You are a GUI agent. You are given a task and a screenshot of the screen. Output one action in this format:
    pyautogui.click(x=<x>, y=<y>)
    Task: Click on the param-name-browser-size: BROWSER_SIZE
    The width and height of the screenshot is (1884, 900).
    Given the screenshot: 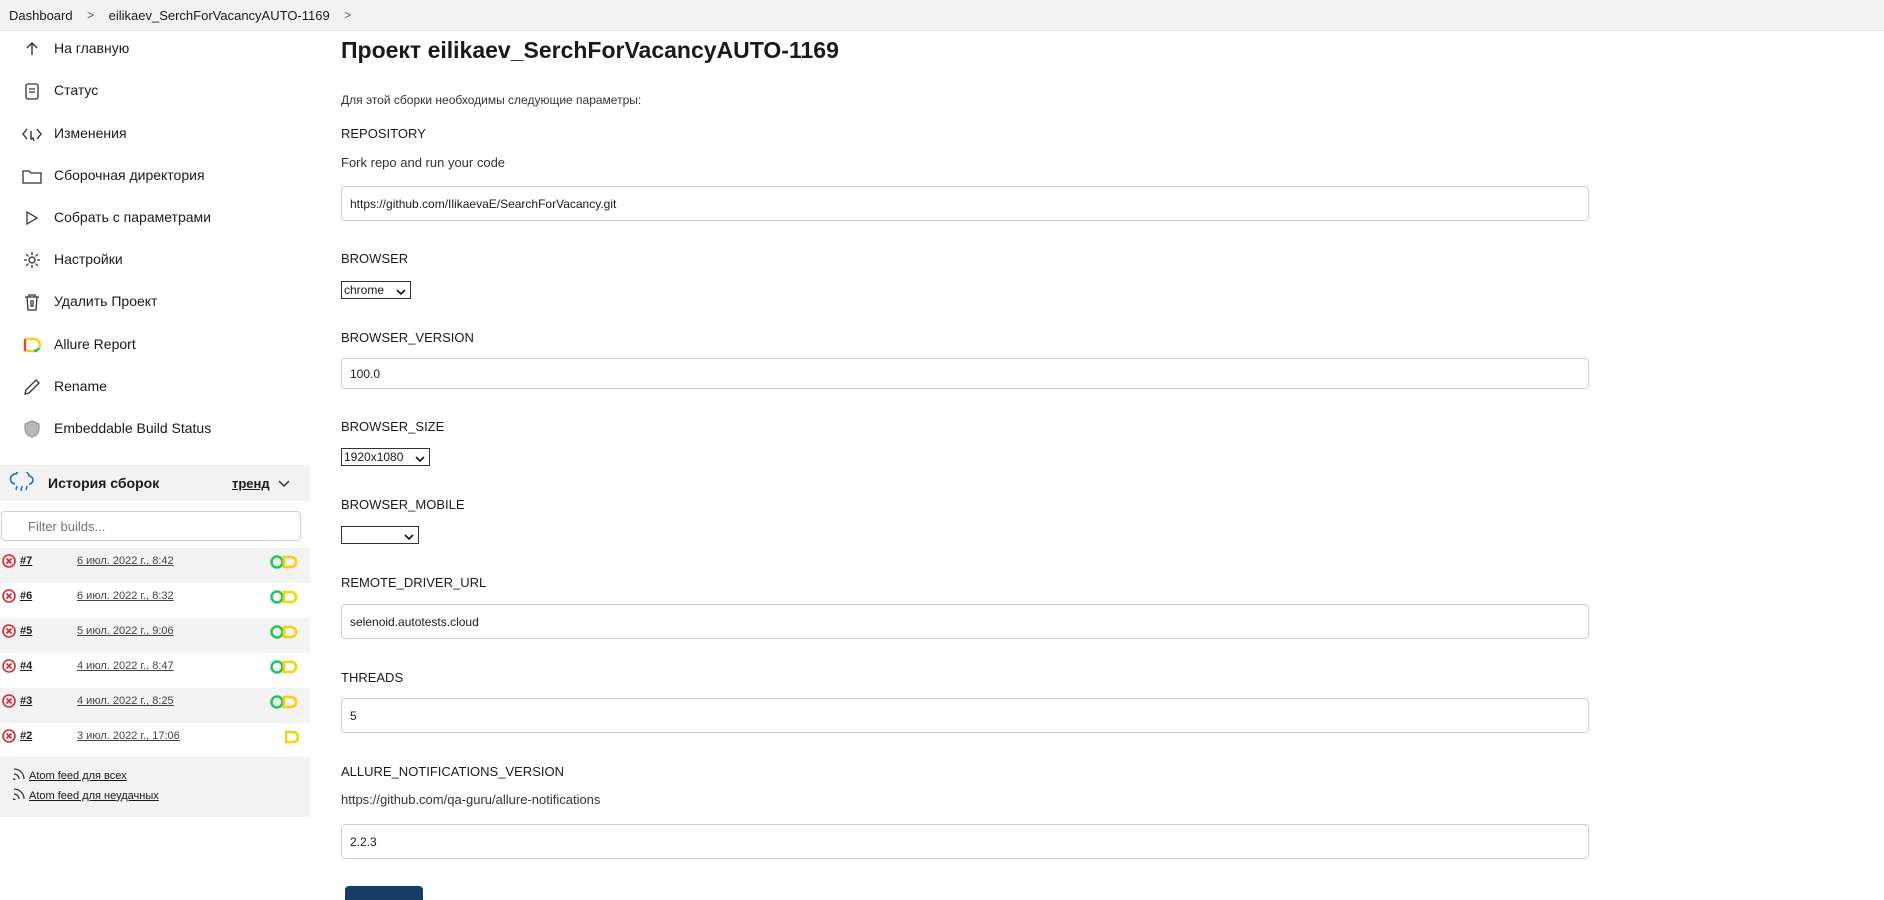 What is the action you would take?
    pyautogui.click(x=393, y=426)
    